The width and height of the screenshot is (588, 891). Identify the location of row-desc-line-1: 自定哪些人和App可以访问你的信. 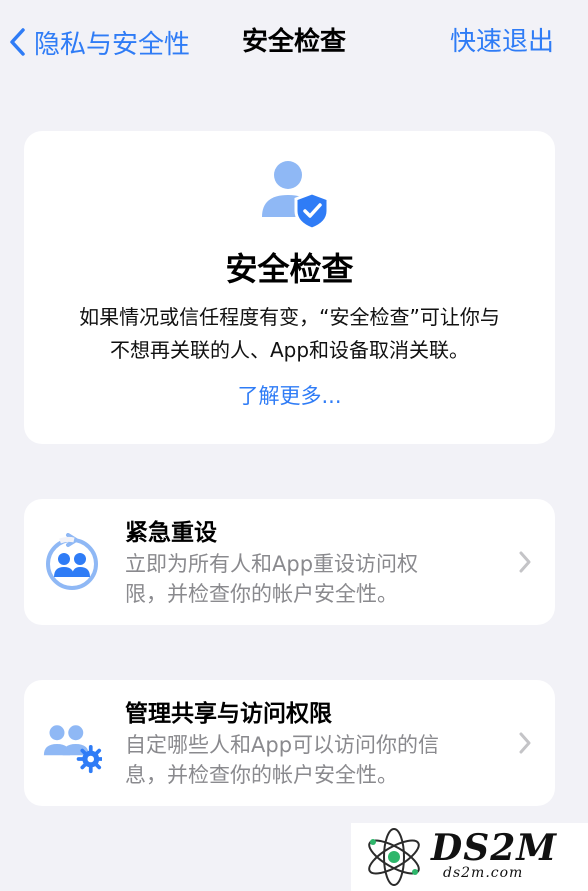
(282, 745).